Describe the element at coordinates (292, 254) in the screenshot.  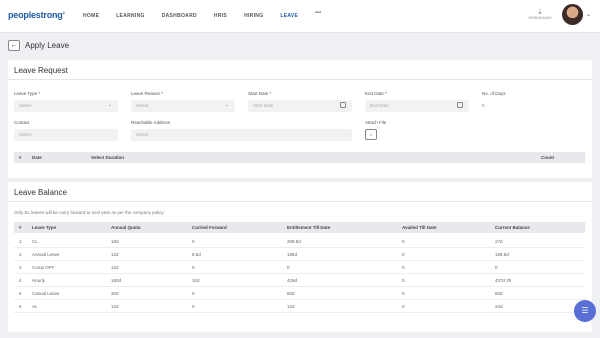
I see `cell-entitlement: 198d` at that location.